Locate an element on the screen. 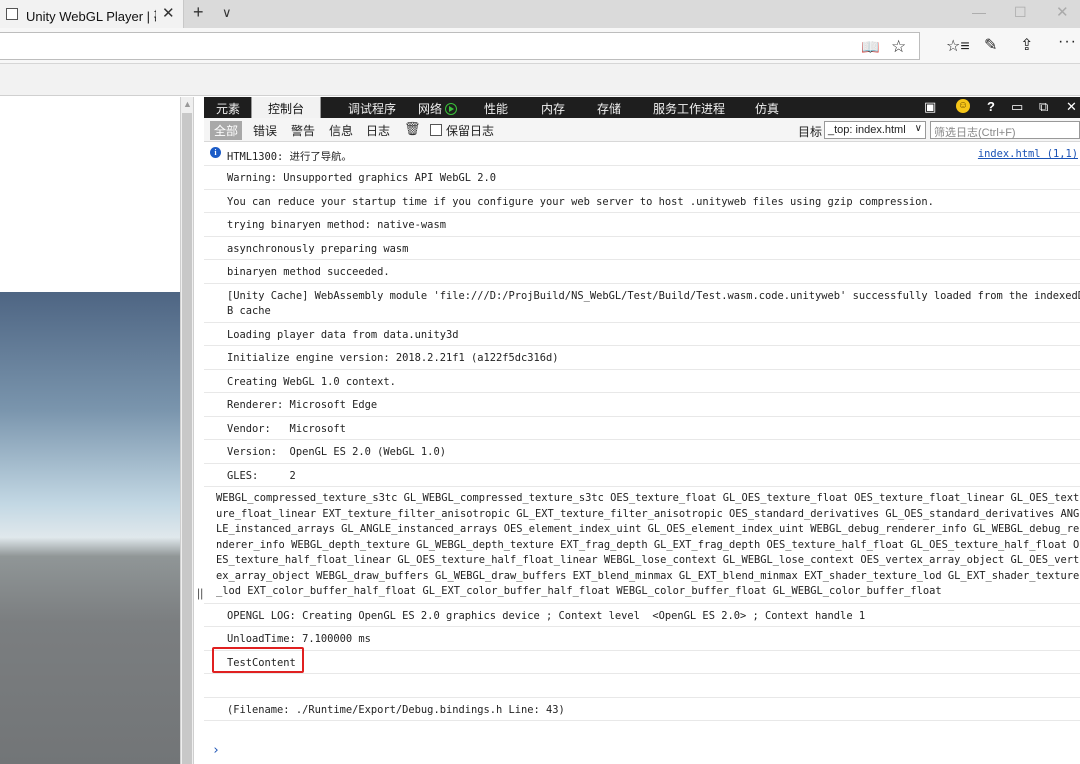  console-message: UnloadTime: 7.100000 ms is located at coordinates (642, 639).